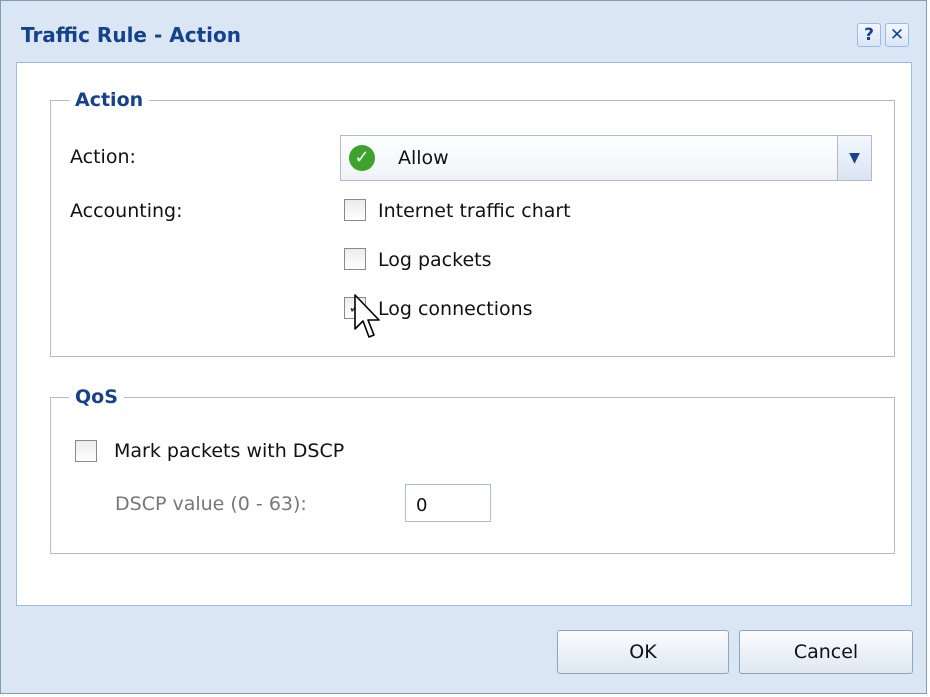 The height and width of the screenshot is (697, 930). What do you see at coordinates (448, 503) in the screenshot?
I see `dscp-value-input` at bounding box center [448, 503].